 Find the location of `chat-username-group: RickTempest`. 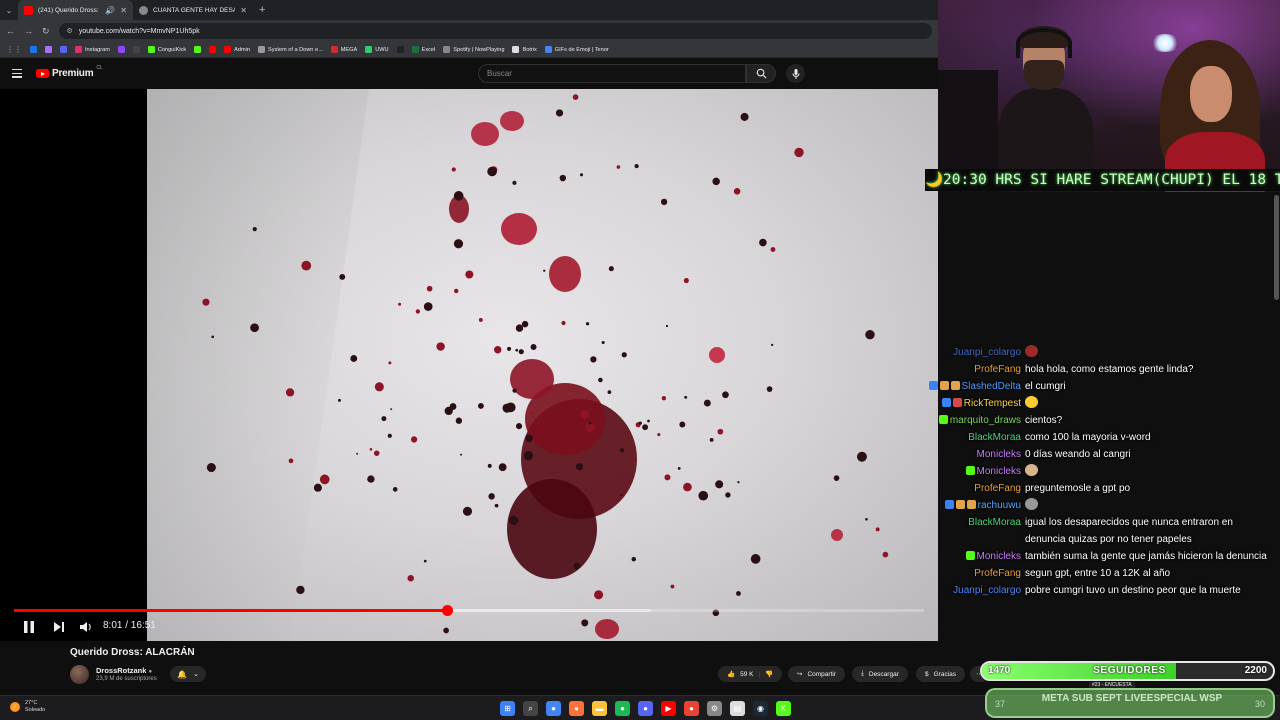

chat-username-group: RickTempest is located at coordinates (965, 403).